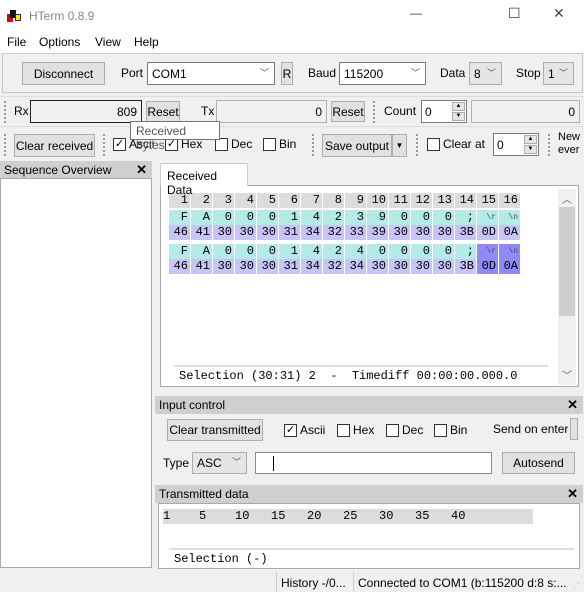  Describe the element at coordinates (355, 217) in the screenshot. I see `ascii-cell: 3` at that location.